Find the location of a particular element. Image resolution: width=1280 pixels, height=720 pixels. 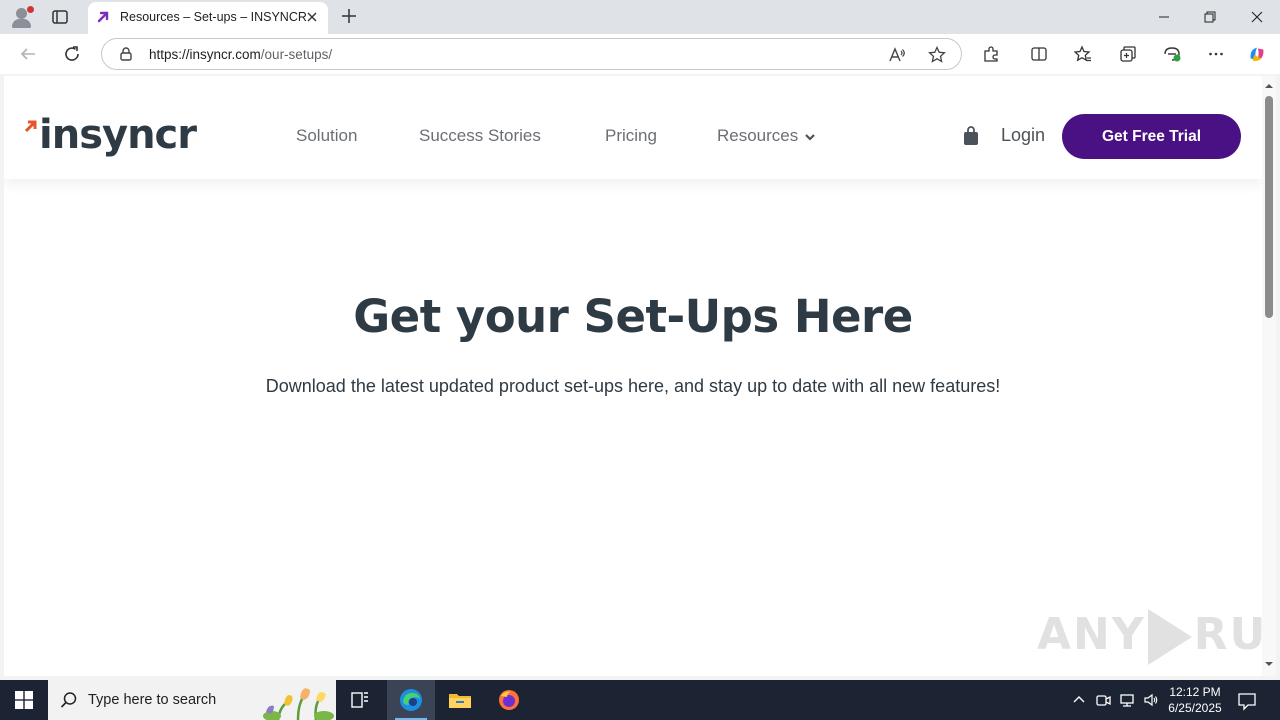

page-title: Get your Set-Ups Here is located at coordinates (633, 316).